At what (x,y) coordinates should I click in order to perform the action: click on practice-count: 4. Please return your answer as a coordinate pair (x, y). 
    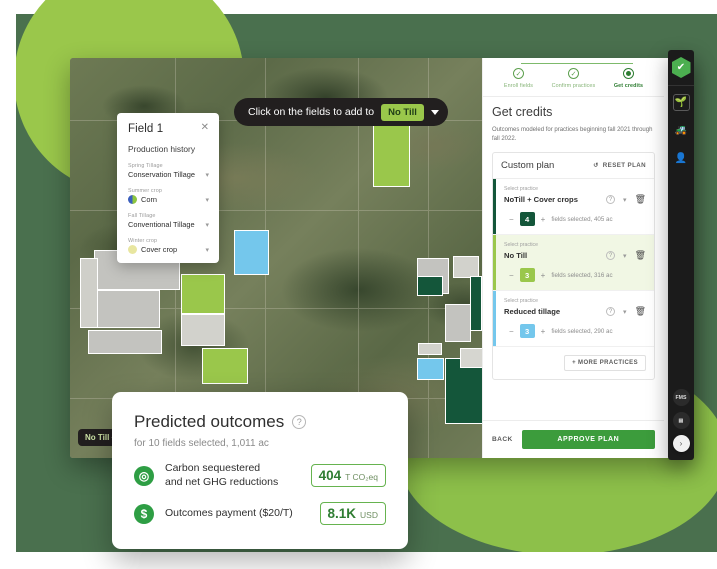
    Looking at the image, I should click on (527, 219).